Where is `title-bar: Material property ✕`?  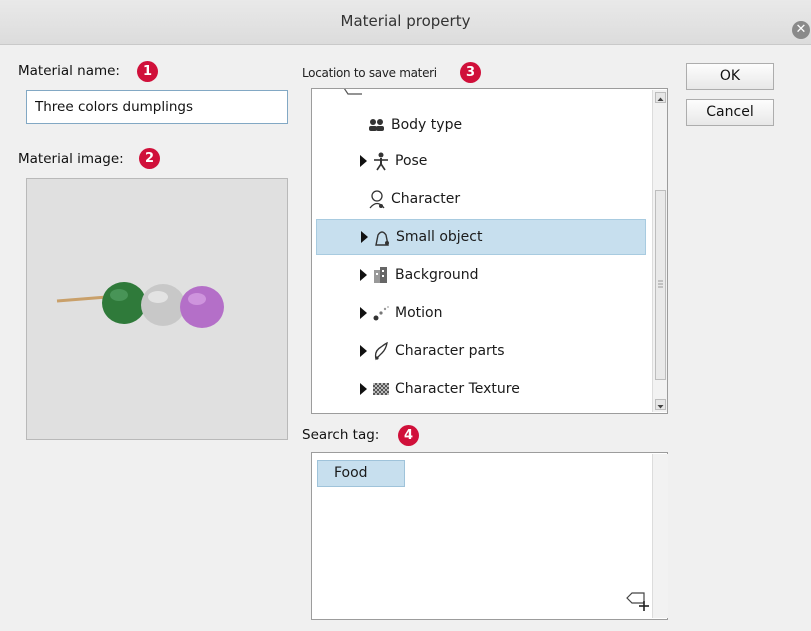
title-bar: Material property ✕ is located at coordinates (405, 22).